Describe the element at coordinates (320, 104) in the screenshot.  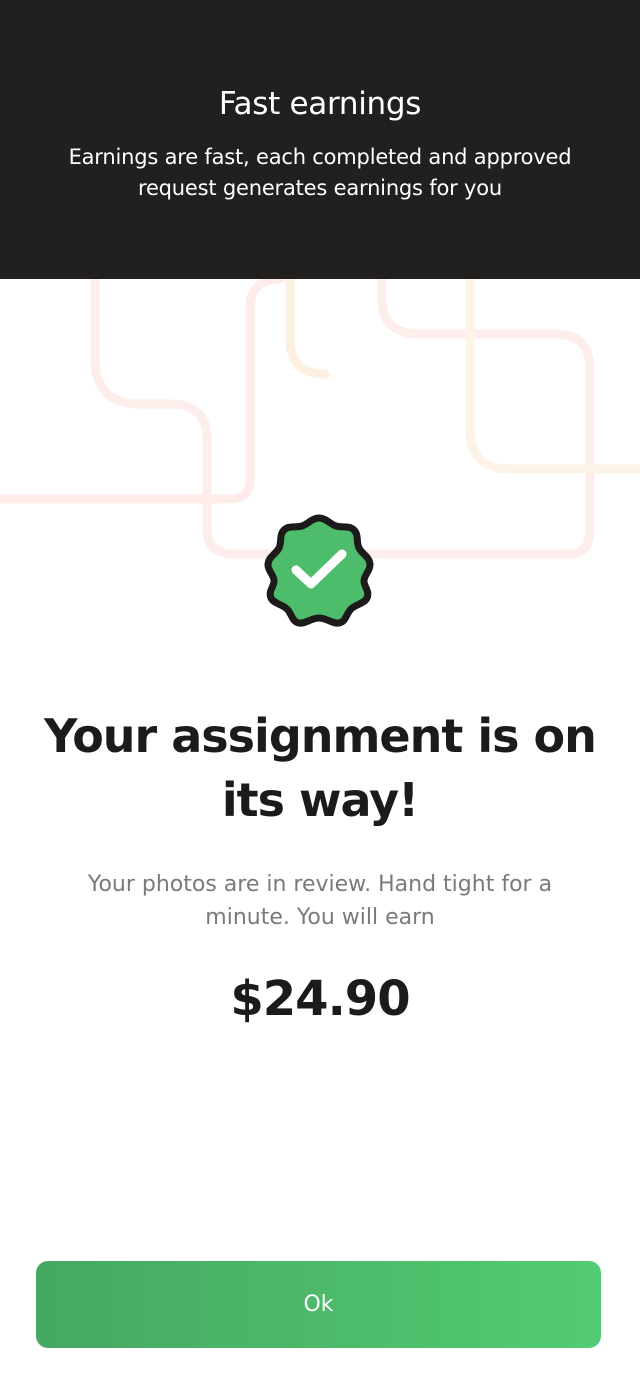
I see `header-title: Fast earnings` at that location.